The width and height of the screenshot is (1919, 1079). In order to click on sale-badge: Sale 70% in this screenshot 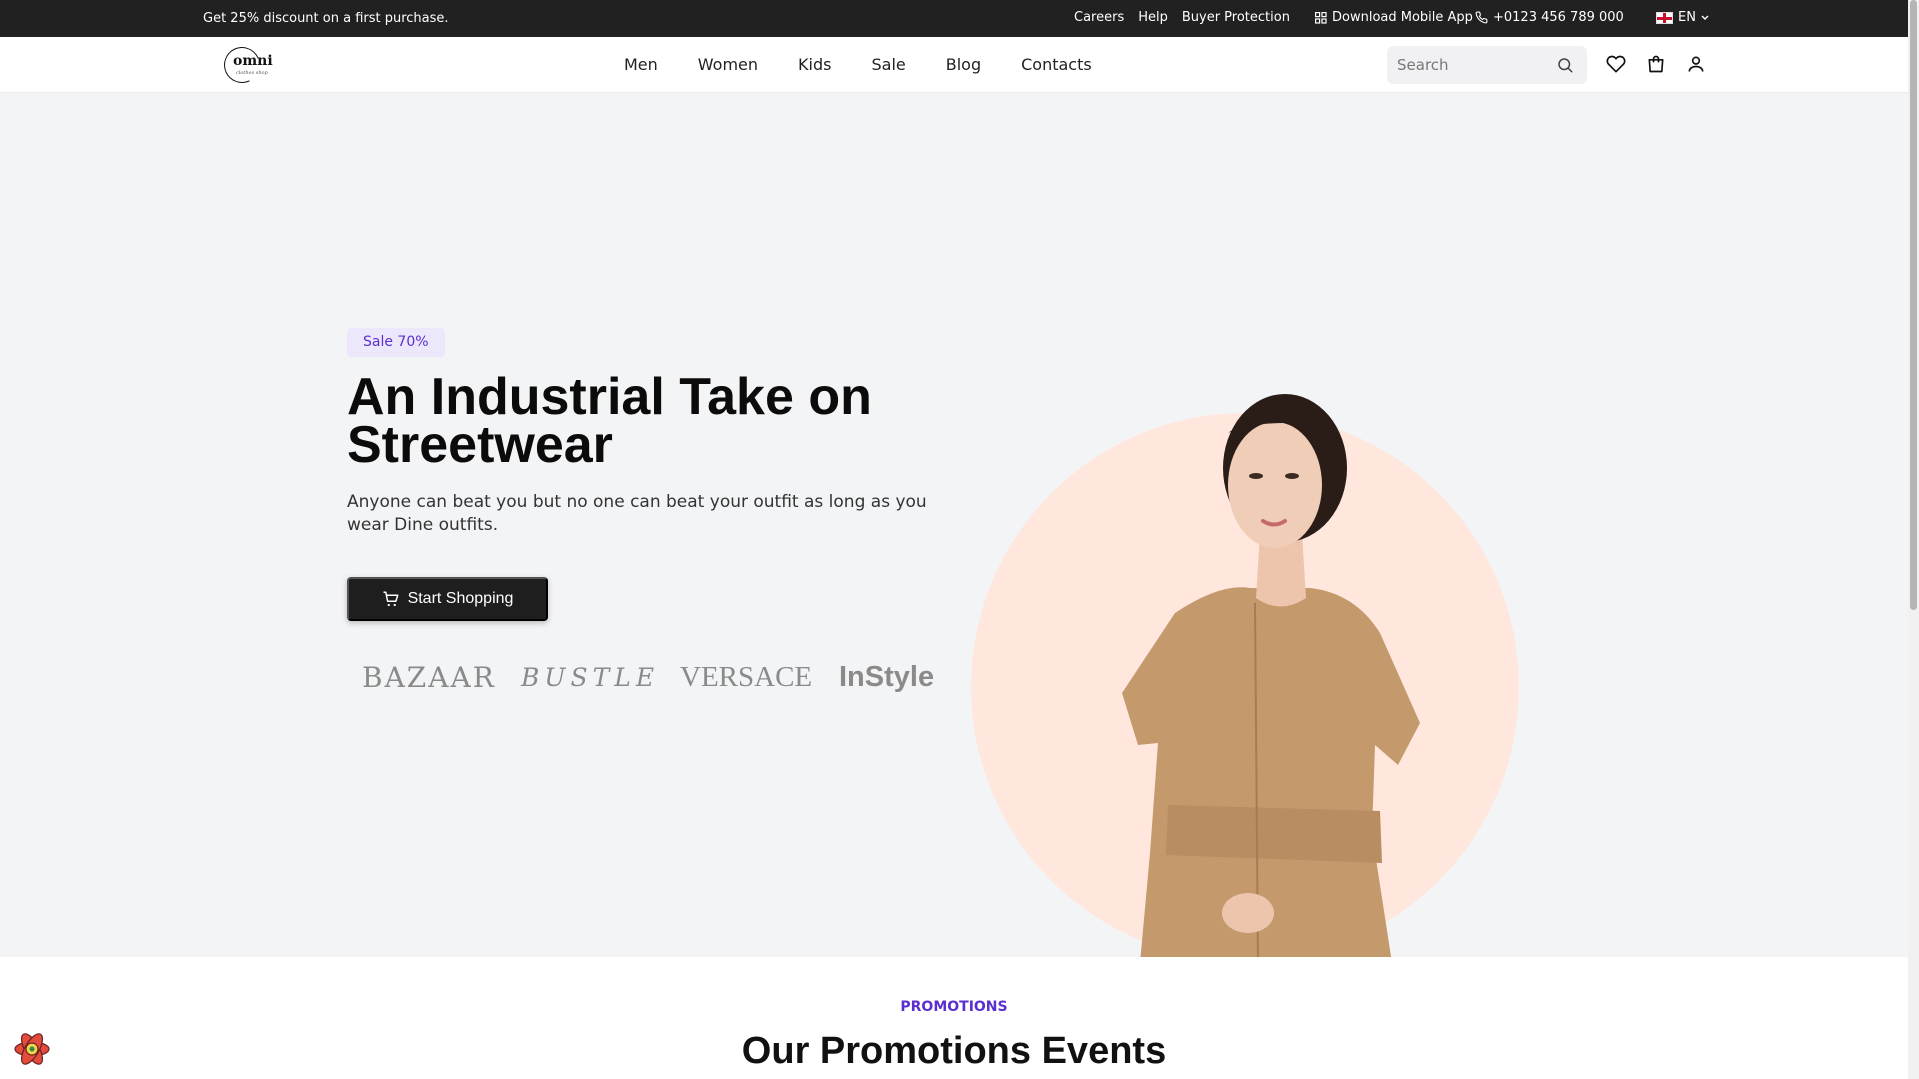, I will do `click(396, 342)`.